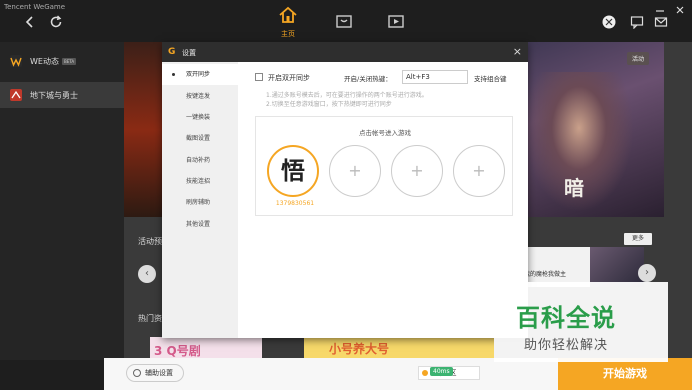 This screenshot has width=692, height=390. I want to click on news-thumbnail, so click(617, 267).